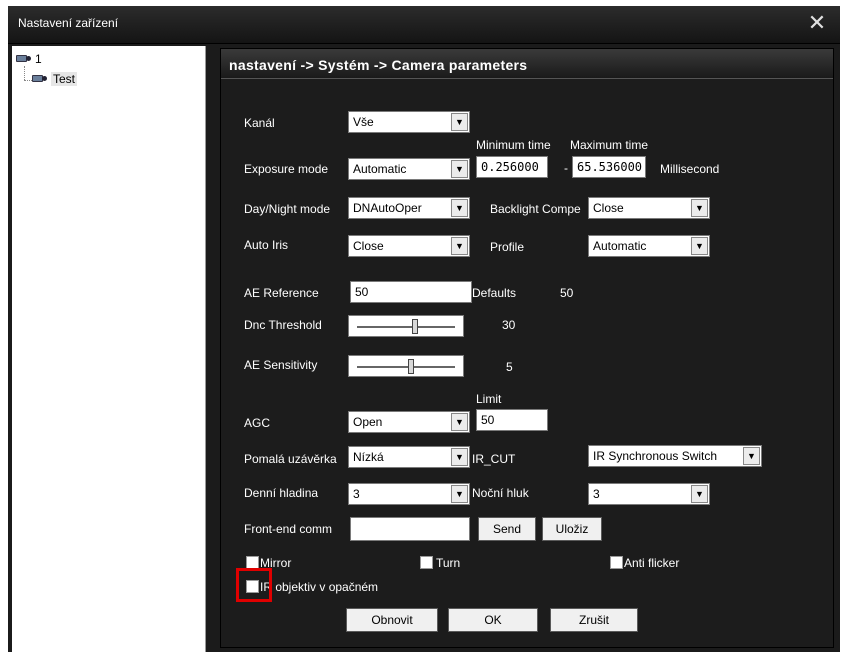 This screenshot has height=656, width=848. I want to click on dnc-threshold-slider, so click(406, 326).